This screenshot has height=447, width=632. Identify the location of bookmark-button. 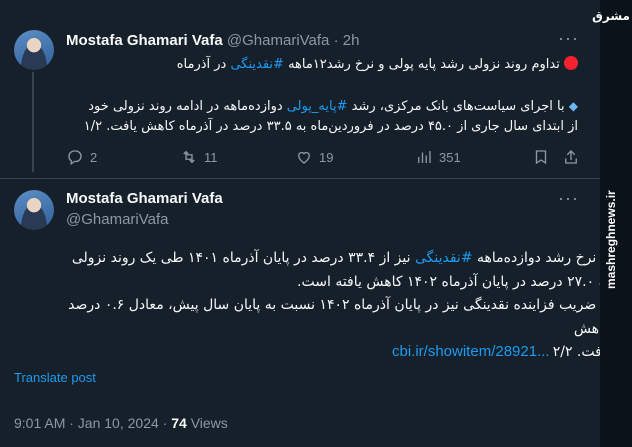
(541, 157).